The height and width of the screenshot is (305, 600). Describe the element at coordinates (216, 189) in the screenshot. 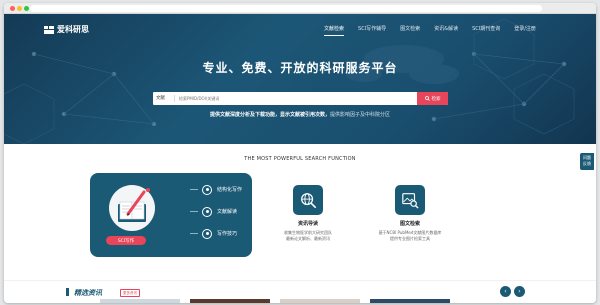

I see `list-item: 结构化写作` at that location.